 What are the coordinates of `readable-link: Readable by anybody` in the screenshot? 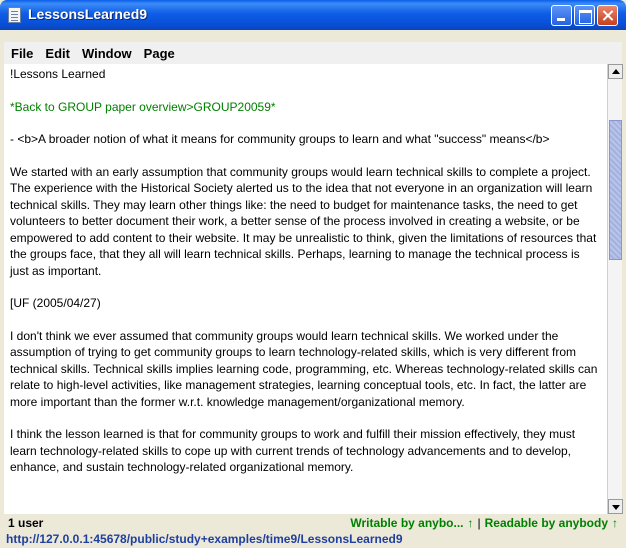 It's located at (546, 523).